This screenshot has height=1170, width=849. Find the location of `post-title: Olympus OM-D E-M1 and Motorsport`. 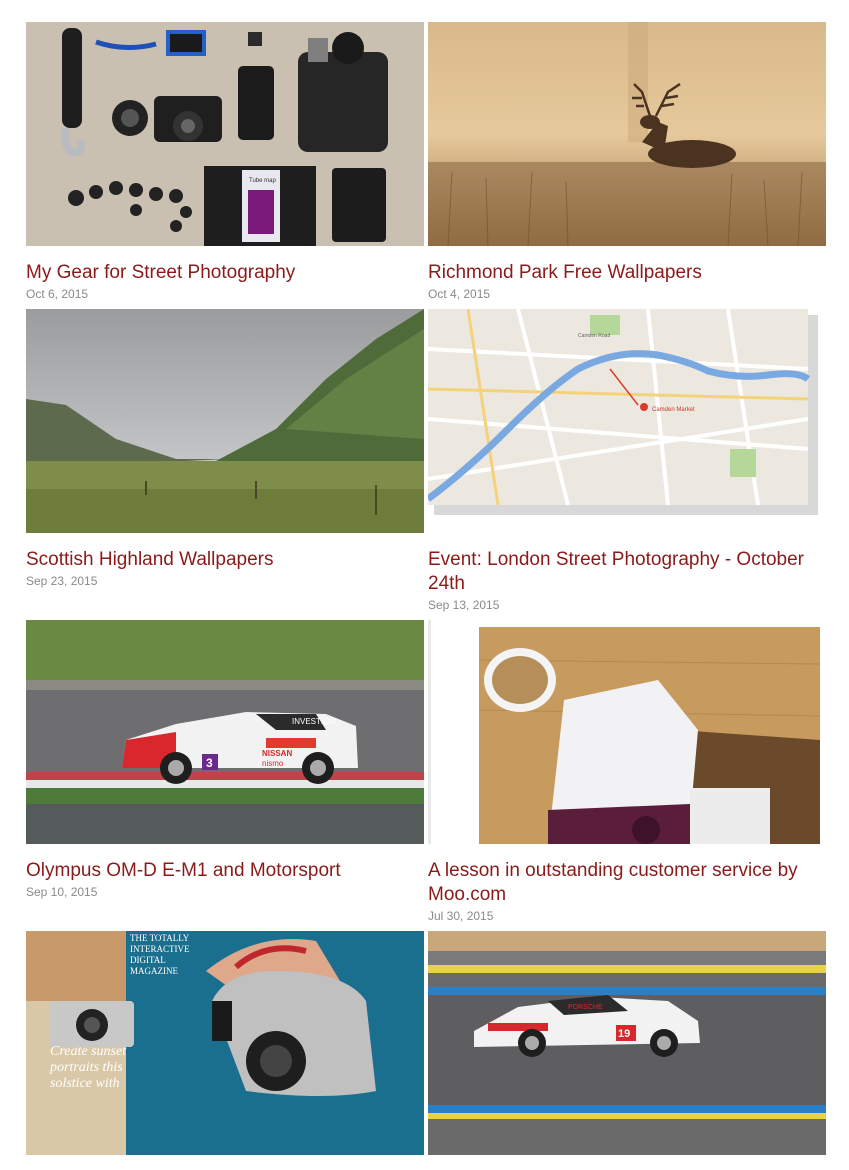

post-title: Olympus OM-D E-M1 and Motorsport is located at coordinates (225, 871).